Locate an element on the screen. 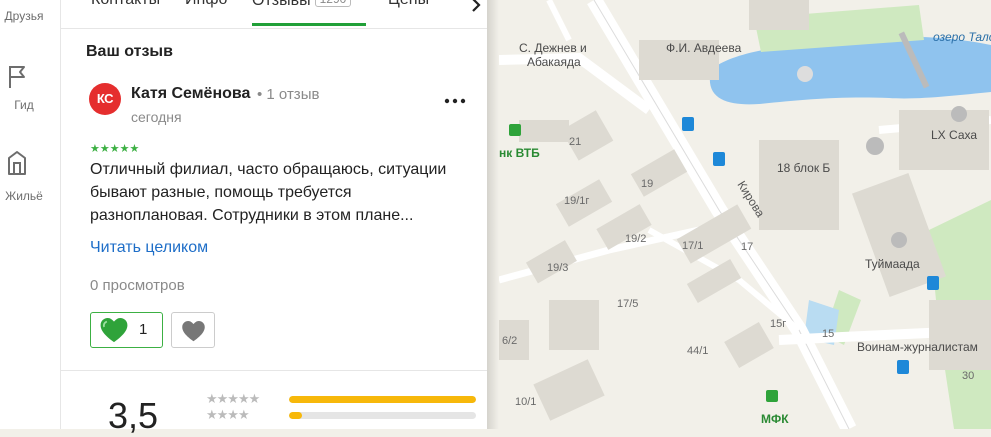 The height and width of the screenshot is (437, 991). more-options-icon is located at coordinates (455, 101).